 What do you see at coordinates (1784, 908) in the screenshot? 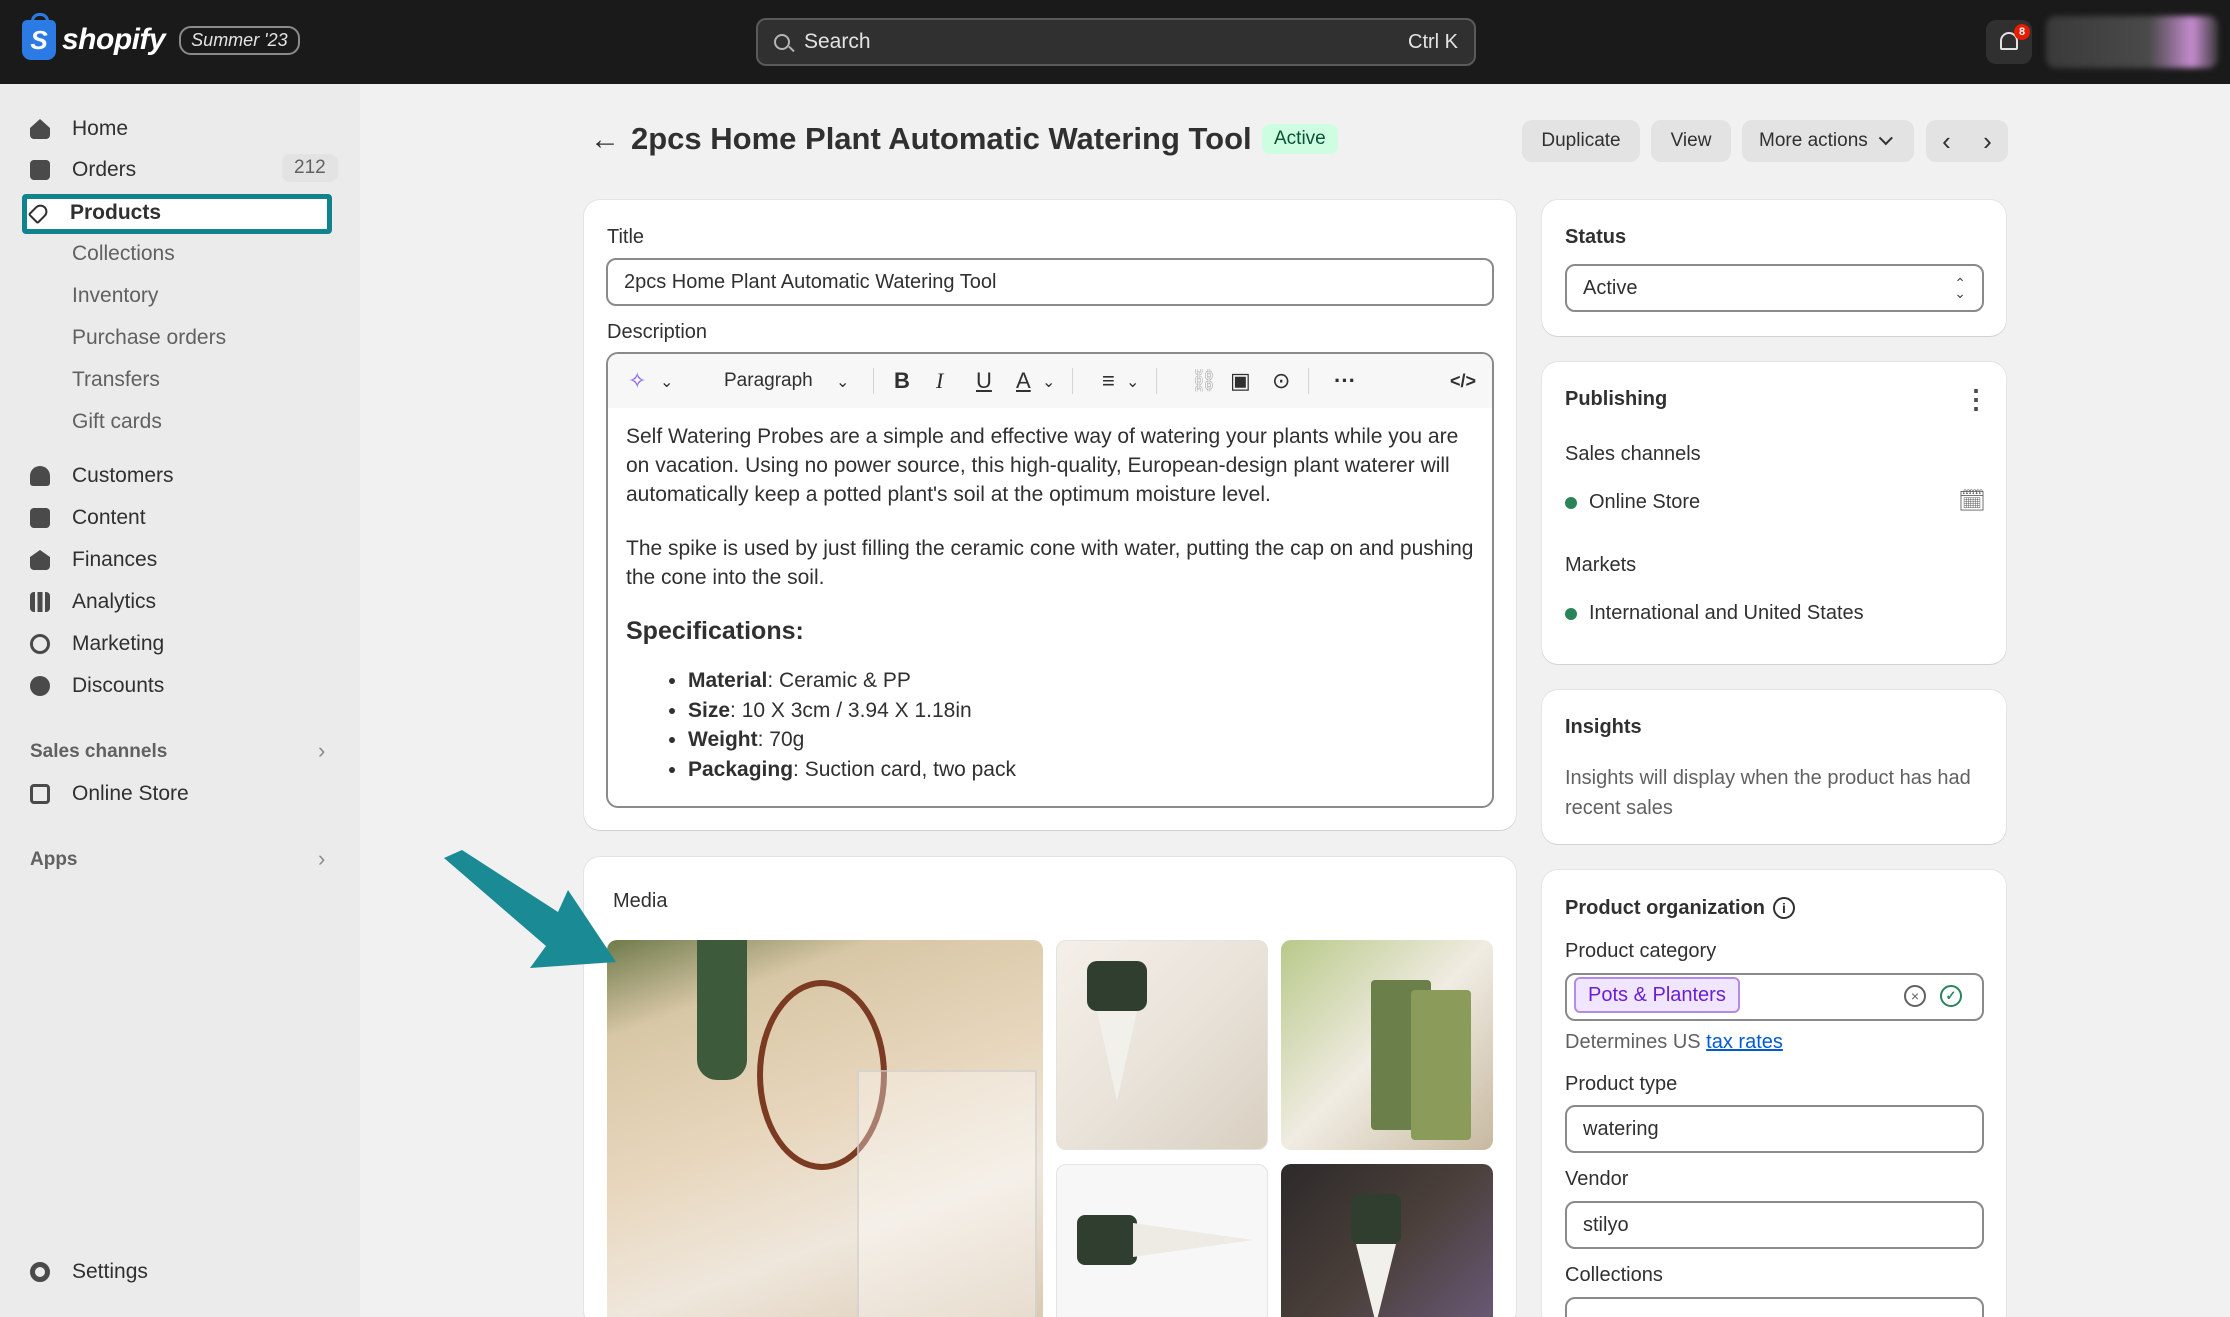
I see `info-icon: i` at bounding box center [1784, 908].